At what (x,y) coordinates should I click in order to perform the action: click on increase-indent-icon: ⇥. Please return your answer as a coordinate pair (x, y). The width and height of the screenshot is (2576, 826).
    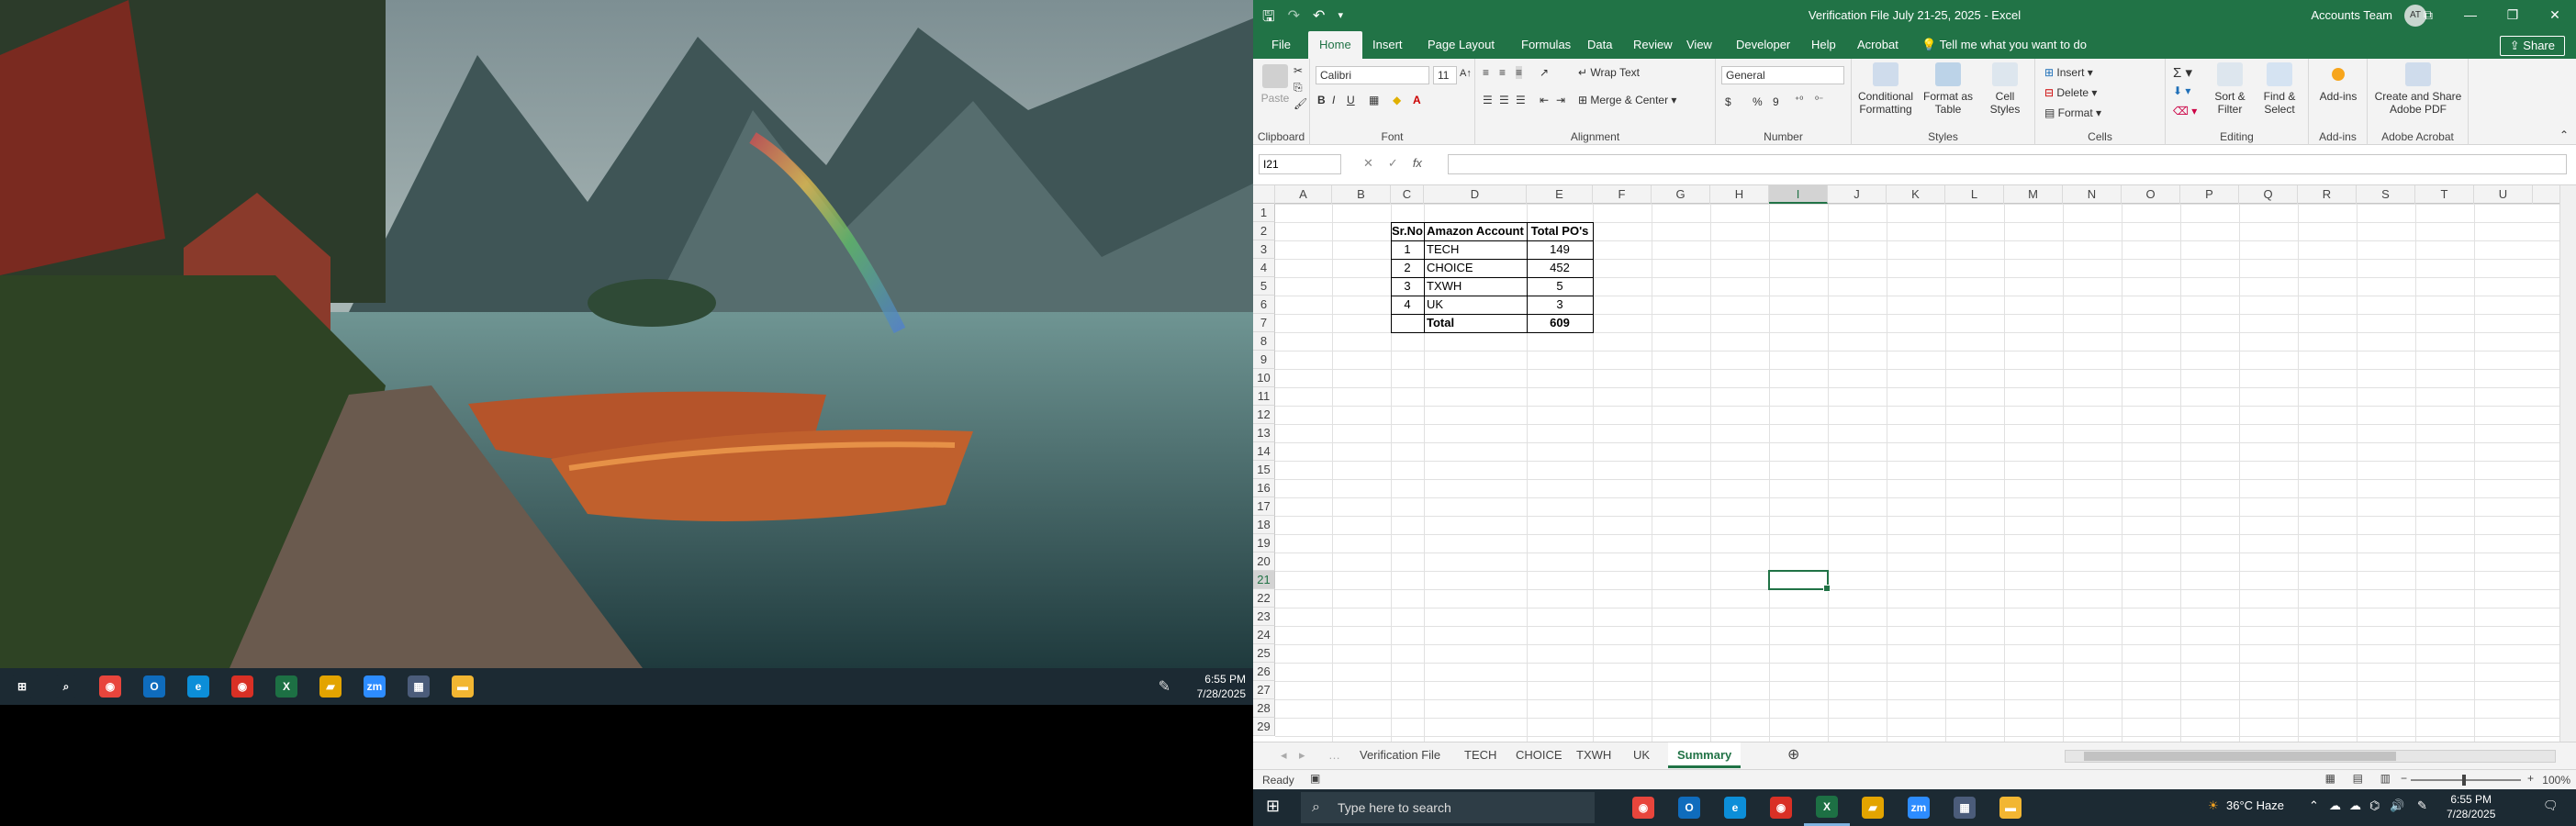
    Looking at the image, I should click on (1560, 100).